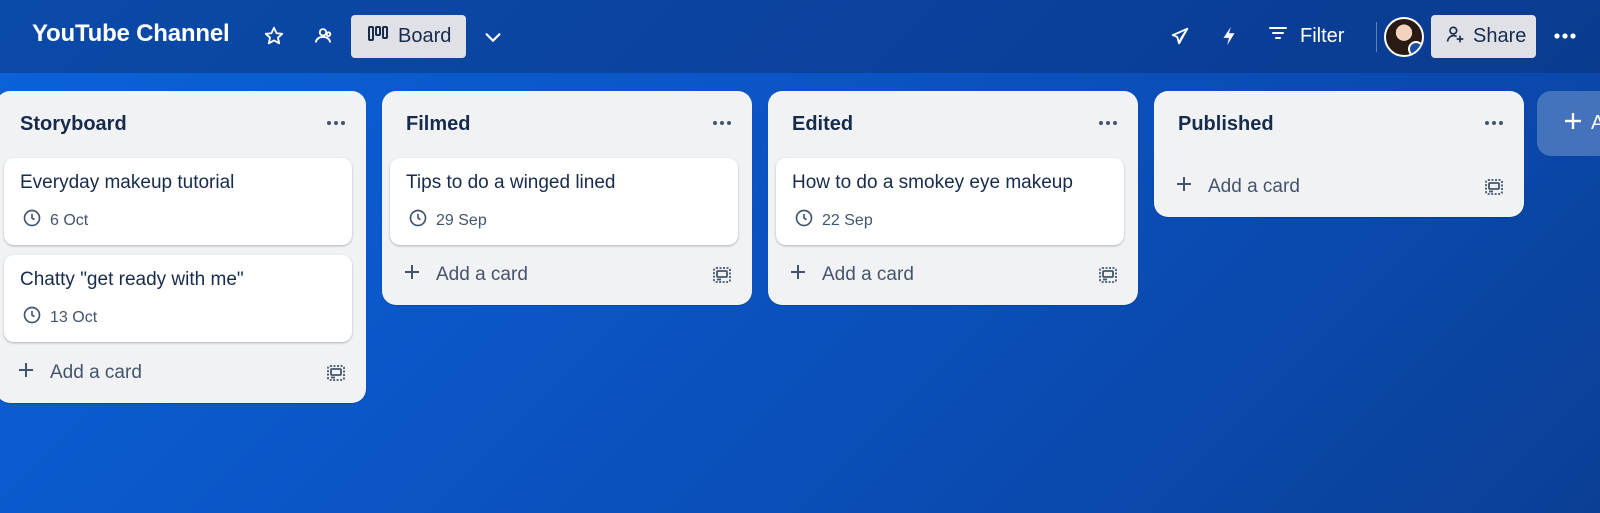 The image size is (1600, 513). I want to click on card-title: Everyday makeup tutorial, so click(127, 182).